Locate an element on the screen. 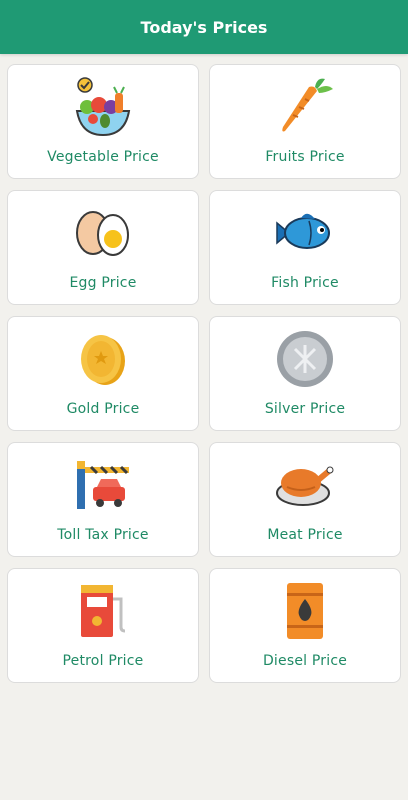 The height and width of the screenshot is (800, 408). toll-tax-price-card: Toll Tax Price is located at coordinates (103, 499).